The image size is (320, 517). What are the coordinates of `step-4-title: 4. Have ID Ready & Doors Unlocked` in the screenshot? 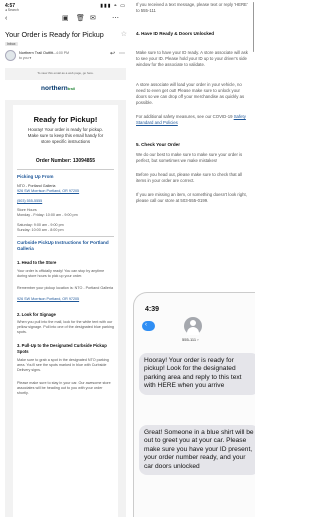 It's located at (175, 33).